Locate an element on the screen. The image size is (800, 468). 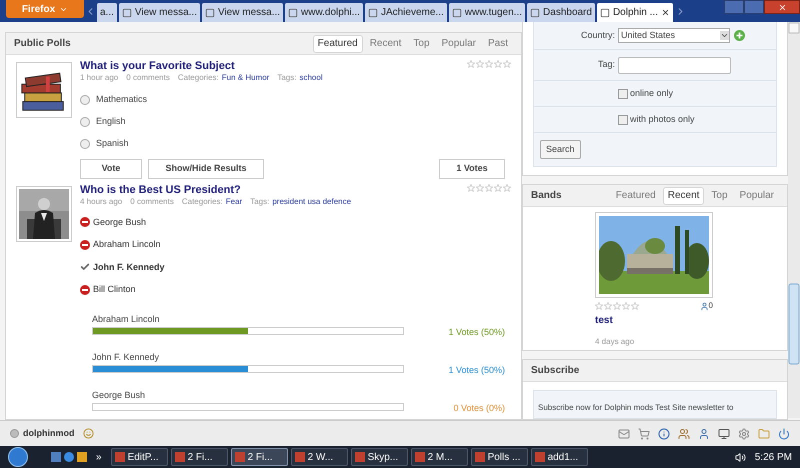
comment-count: 0 comments is located at coordinates (152, 202).